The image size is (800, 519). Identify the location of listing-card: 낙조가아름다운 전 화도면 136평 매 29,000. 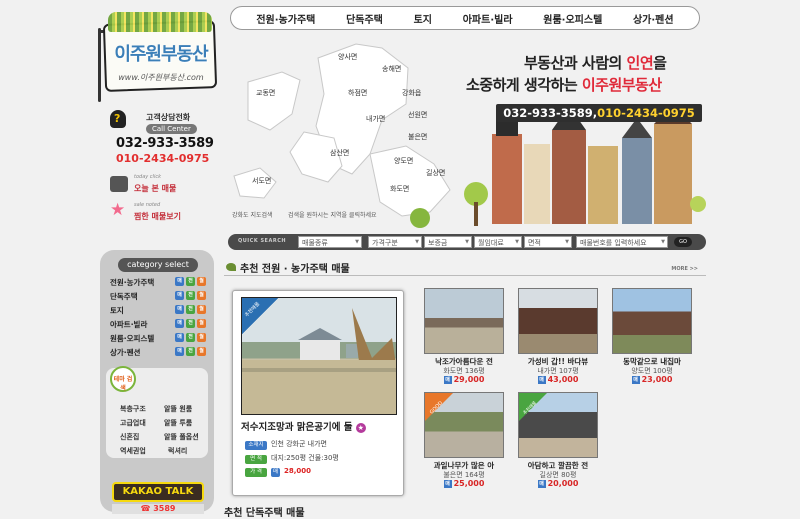
(464, 338).